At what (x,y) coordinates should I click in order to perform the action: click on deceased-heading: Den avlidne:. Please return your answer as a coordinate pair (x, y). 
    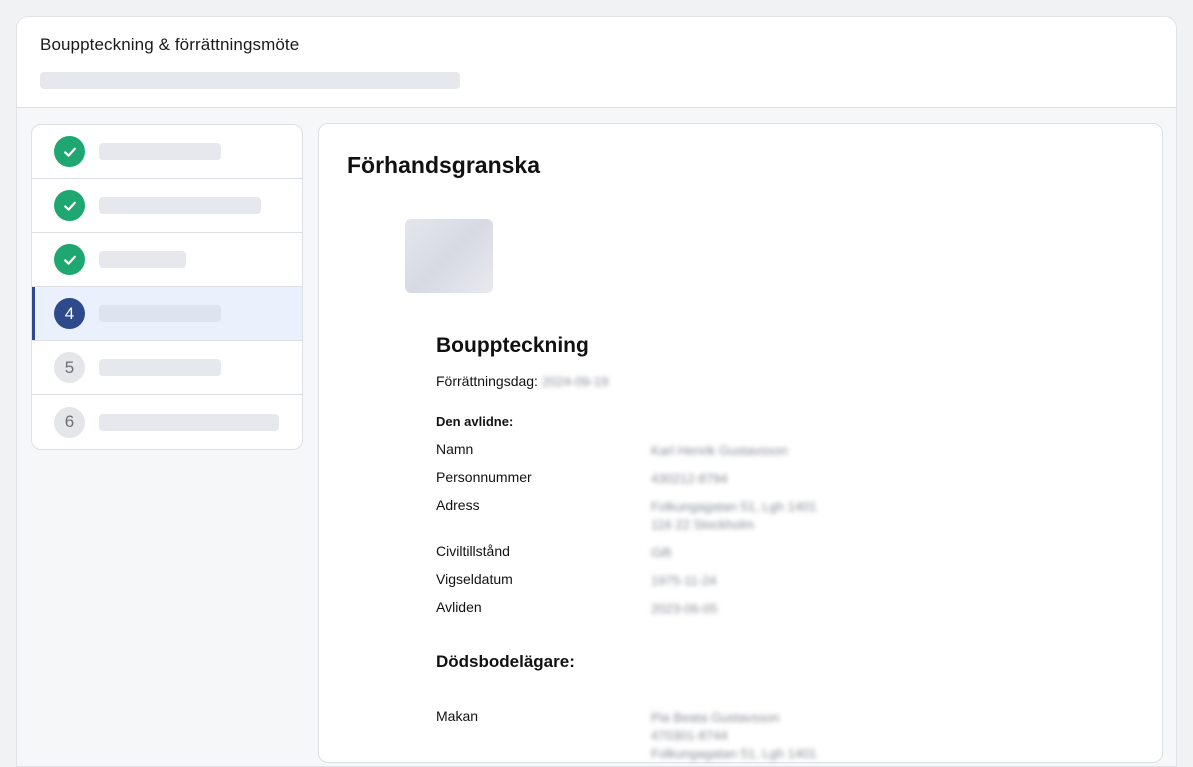
    Looking at the image, I should click on (475, 421).